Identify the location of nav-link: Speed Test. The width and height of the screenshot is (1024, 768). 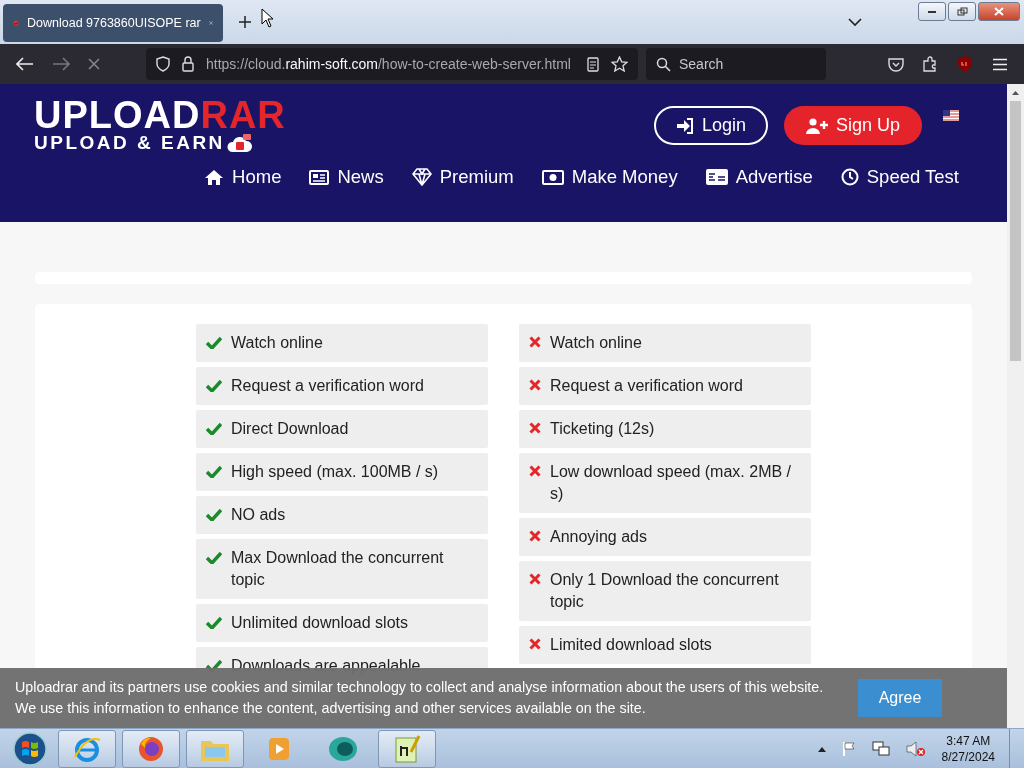
(899, 177).